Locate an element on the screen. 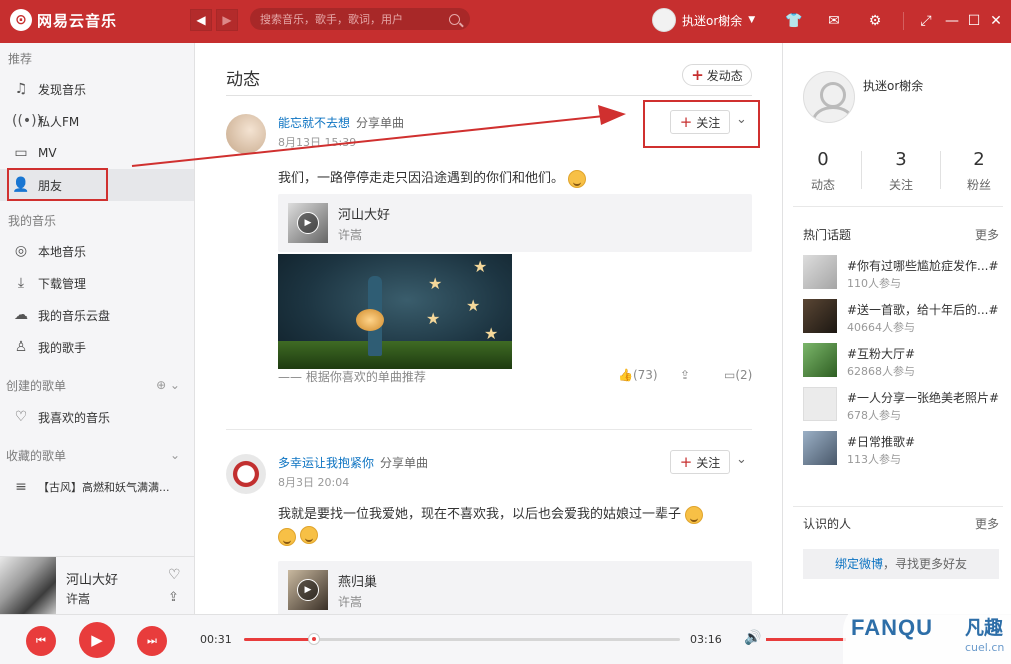  search-box is located at coordinates (360, 19).